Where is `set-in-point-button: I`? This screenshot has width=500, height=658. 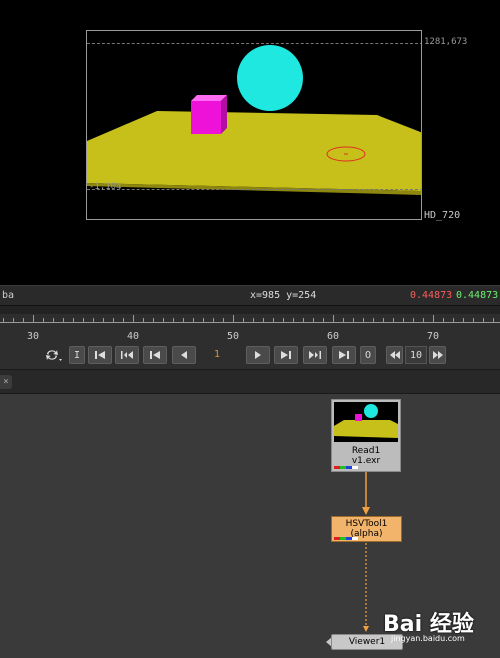
set-in-point-button: I is located at coordinates (77, 355).